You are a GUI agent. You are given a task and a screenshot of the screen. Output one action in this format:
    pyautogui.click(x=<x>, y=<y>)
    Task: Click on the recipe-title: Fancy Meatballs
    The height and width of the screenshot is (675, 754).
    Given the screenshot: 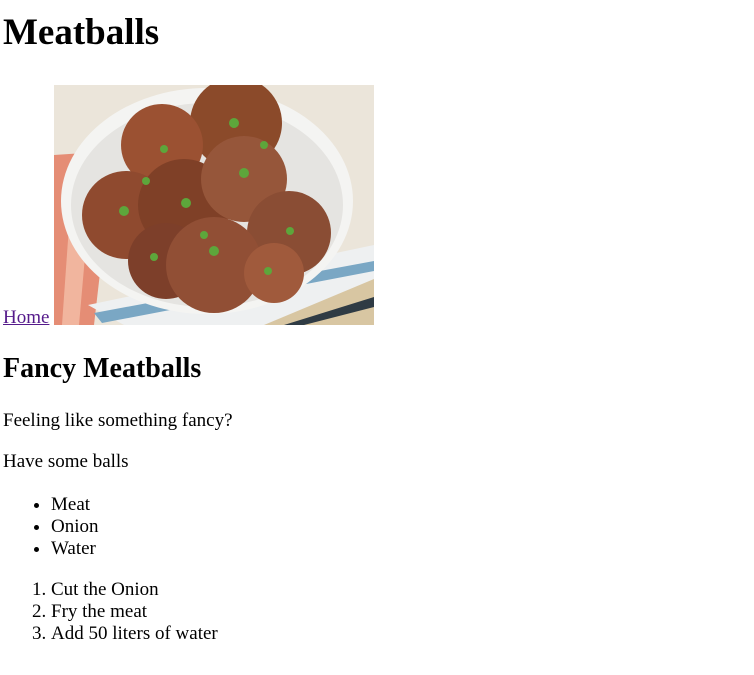 What is the action you would take?
    pyautogui.click(x=102, y=368)
    